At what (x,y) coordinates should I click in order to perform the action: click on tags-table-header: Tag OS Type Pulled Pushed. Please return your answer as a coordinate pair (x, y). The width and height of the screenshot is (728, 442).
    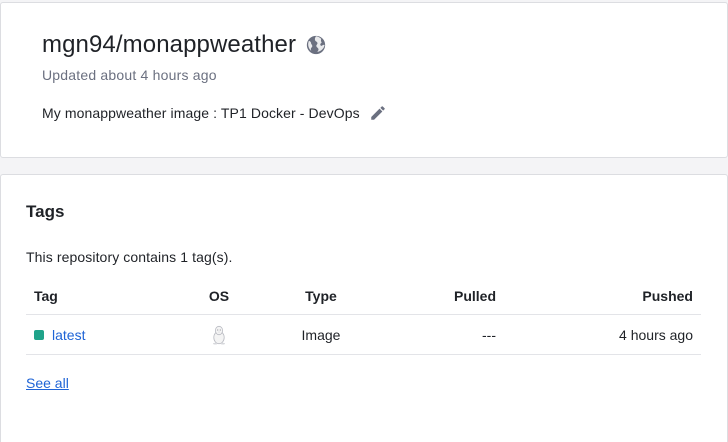
    Looking at the image, I should click on (363, 296).